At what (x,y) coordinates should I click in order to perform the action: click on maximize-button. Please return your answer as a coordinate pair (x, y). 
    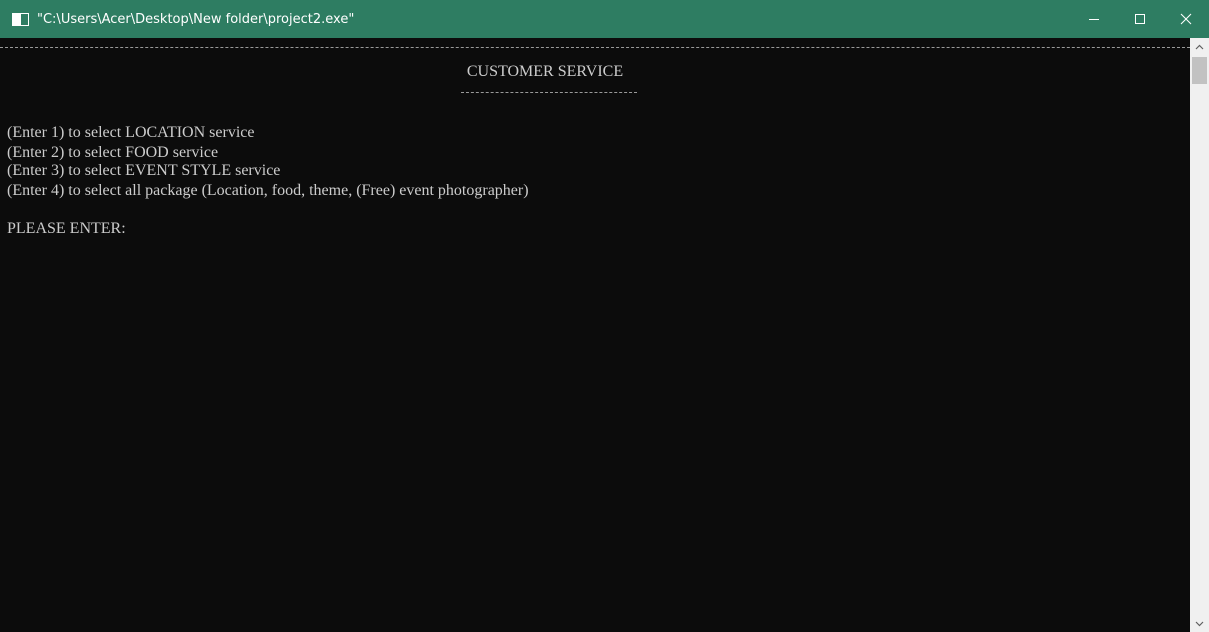
    Looking at the image, I should click on (1140, 19).